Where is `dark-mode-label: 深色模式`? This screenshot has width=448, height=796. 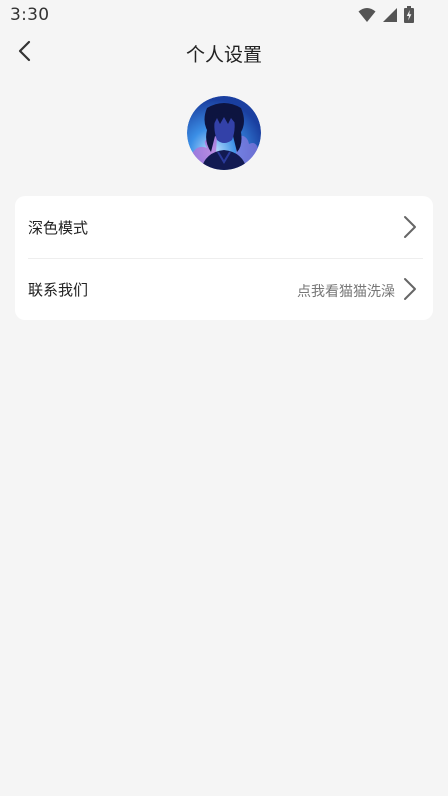 dark-mode-label: 深色模式 is located at coordinates (58, 228).